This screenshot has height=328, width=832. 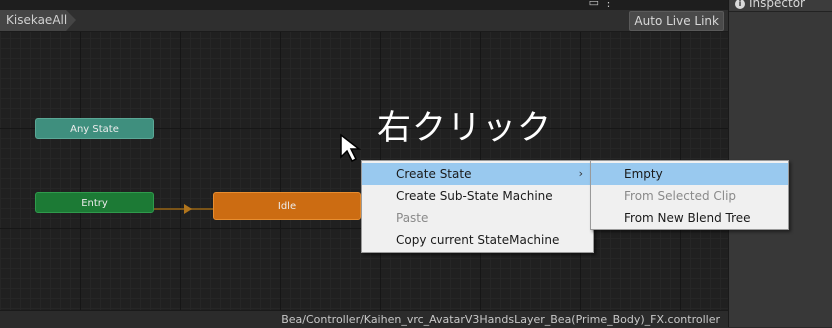 I want to click on submenu-item-from-selected-clip: From Selected Clip, so click(x=689, y=196).